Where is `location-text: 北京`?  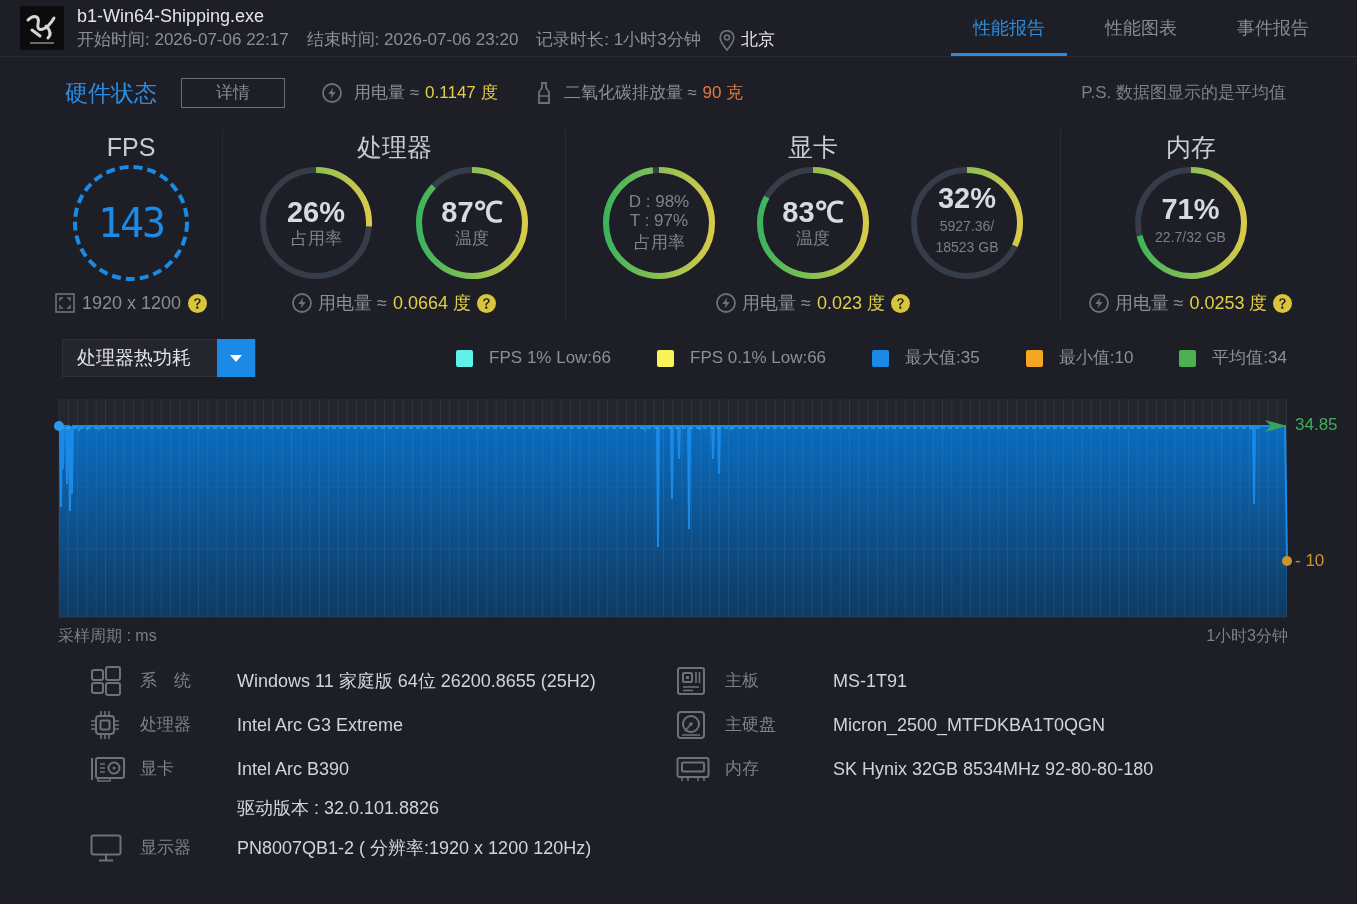 location-text: 北京 is located at coordinates (757, 40).